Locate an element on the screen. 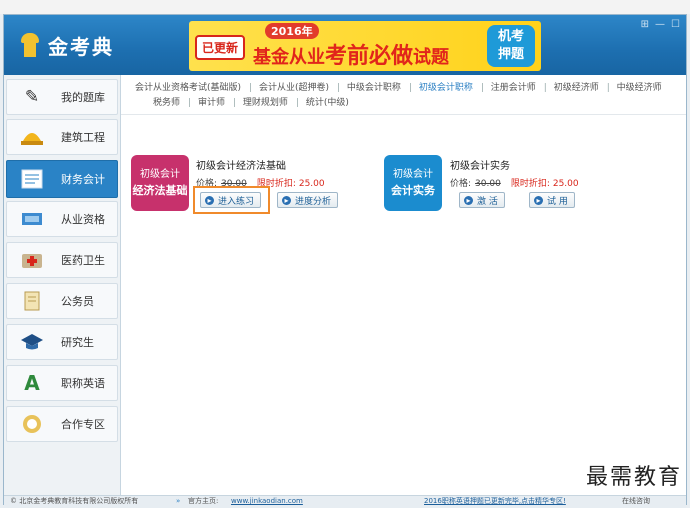 The width and height of the screenshot is (690, 508). price-label: 价格: is located at coordinates (461, 184).